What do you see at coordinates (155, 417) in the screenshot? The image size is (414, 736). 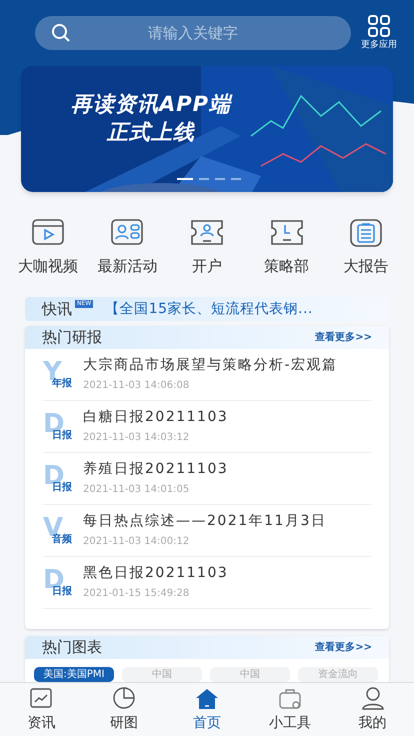 I see `report-title: 白糖日报20211103` at bounding box center [155, 417].